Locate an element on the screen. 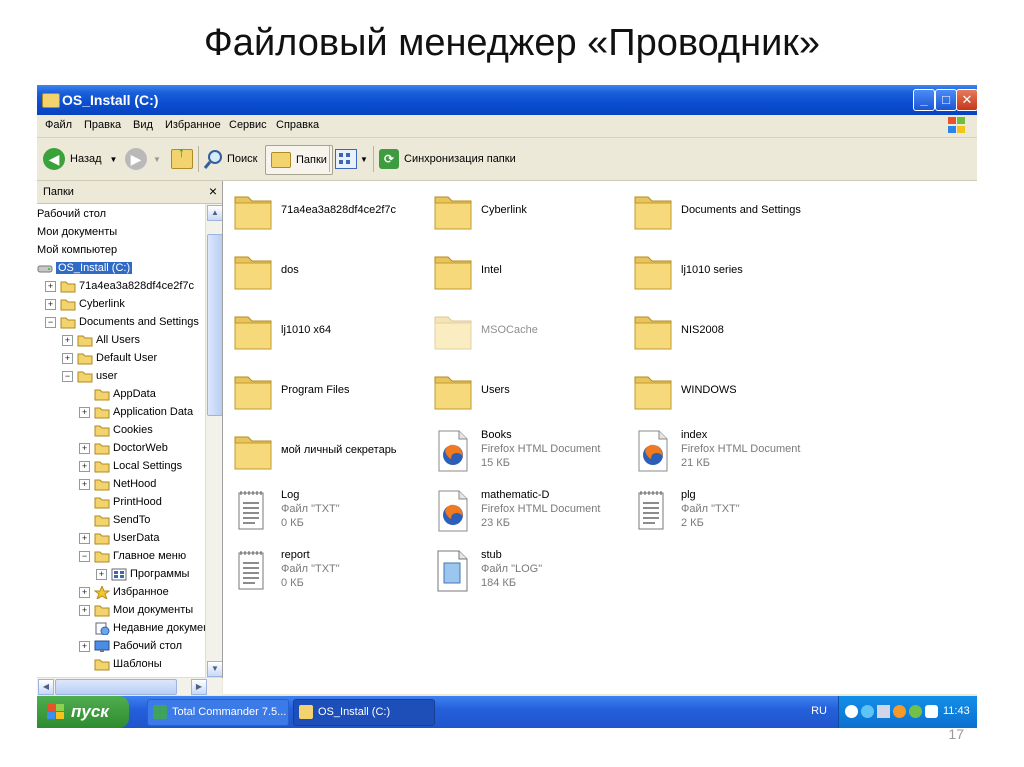  file-item: Program Files is located at coordinates (333, 394).